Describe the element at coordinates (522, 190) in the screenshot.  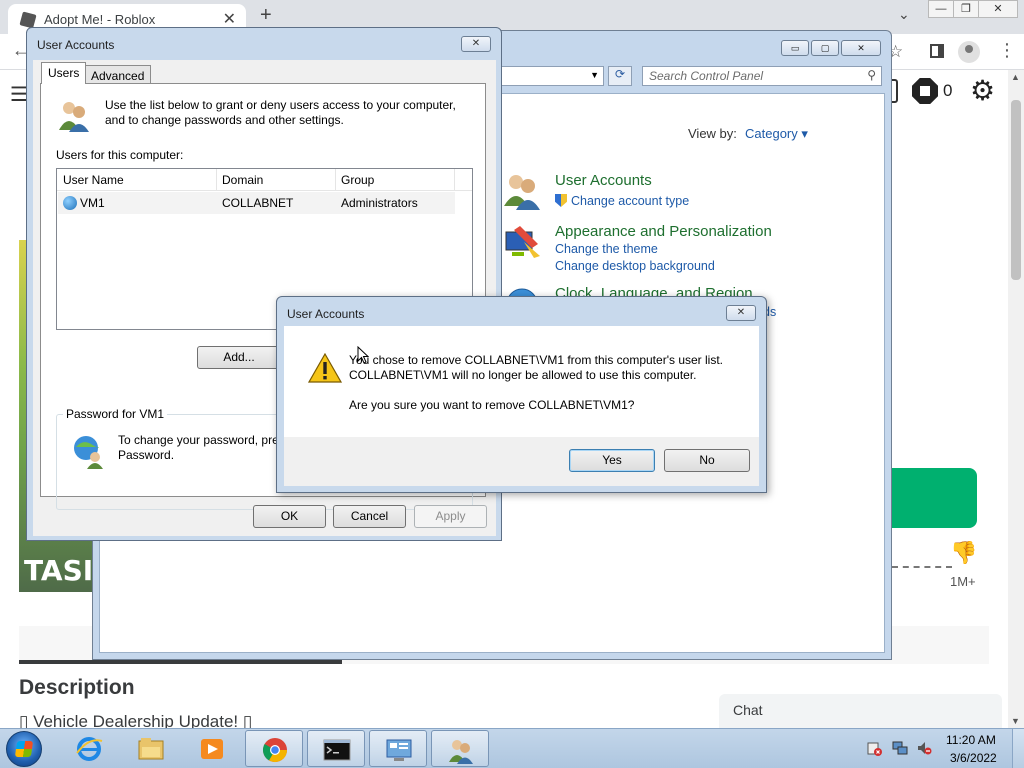
I see `user-accounts-category-icon` at that location.